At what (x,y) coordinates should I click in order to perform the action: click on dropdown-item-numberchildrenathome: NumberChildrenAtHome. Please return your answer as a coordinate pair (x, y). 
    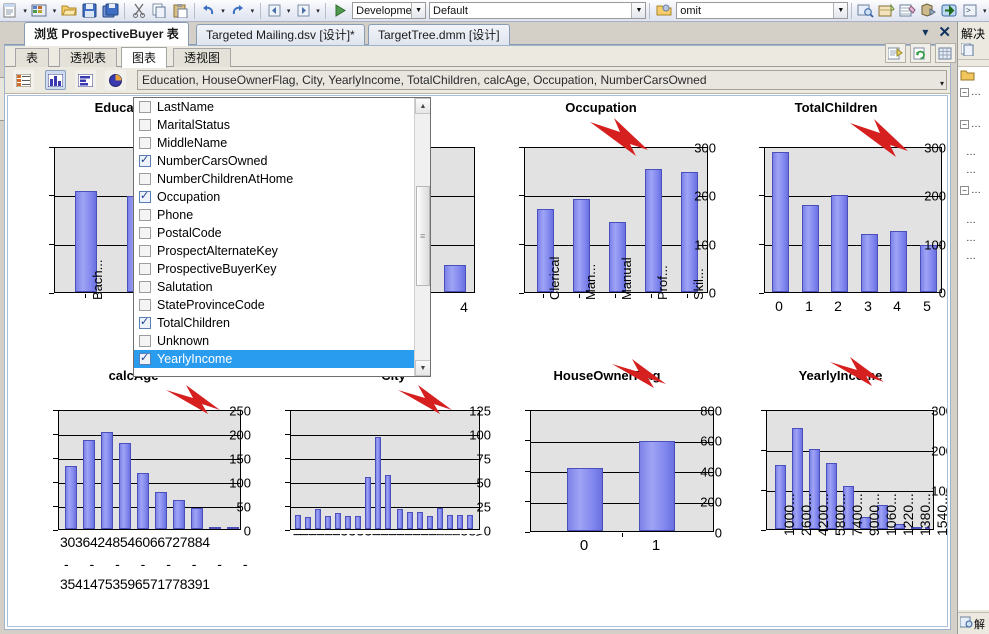
    Looking at the image, I should click on (275, 179).